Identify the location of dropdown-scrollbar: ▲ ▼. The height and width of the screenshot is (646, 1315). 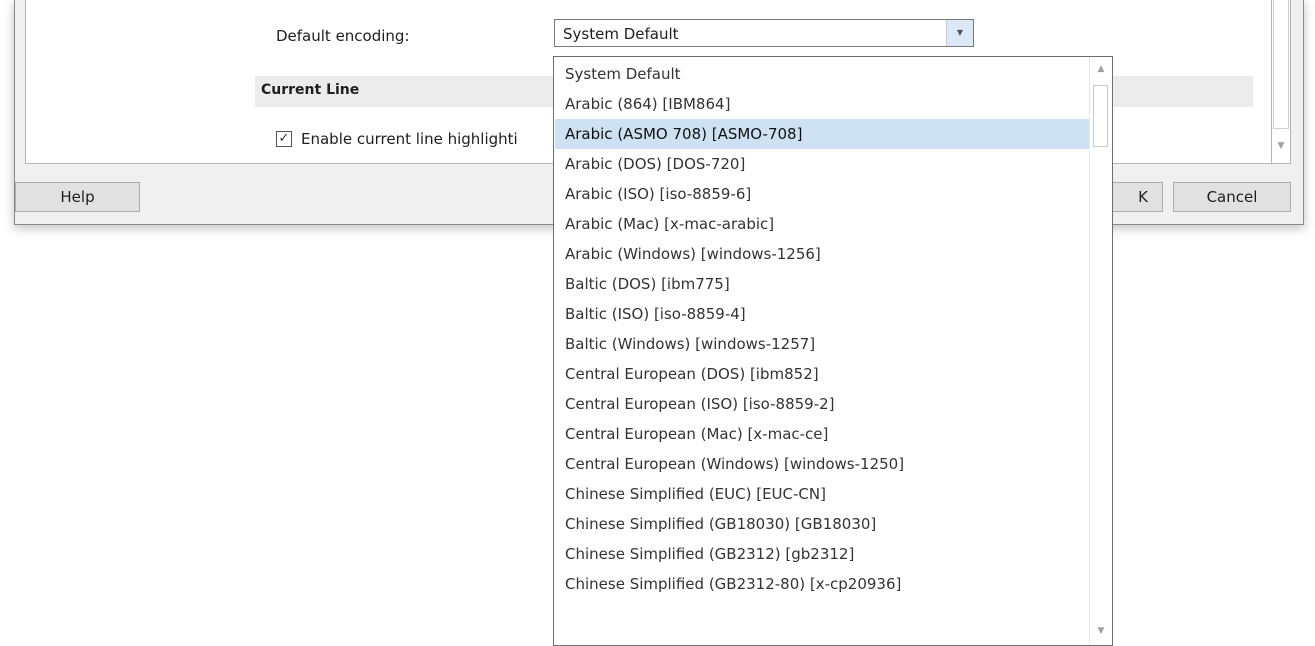
(1100, 351).